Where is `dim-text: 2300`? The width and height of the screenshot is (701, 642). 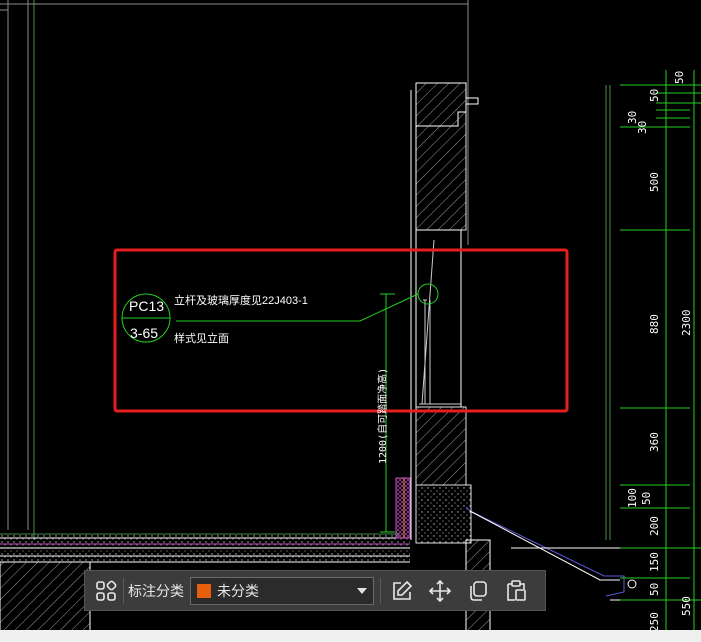
dim-text: 2300 is located at coordinates (686, 323).